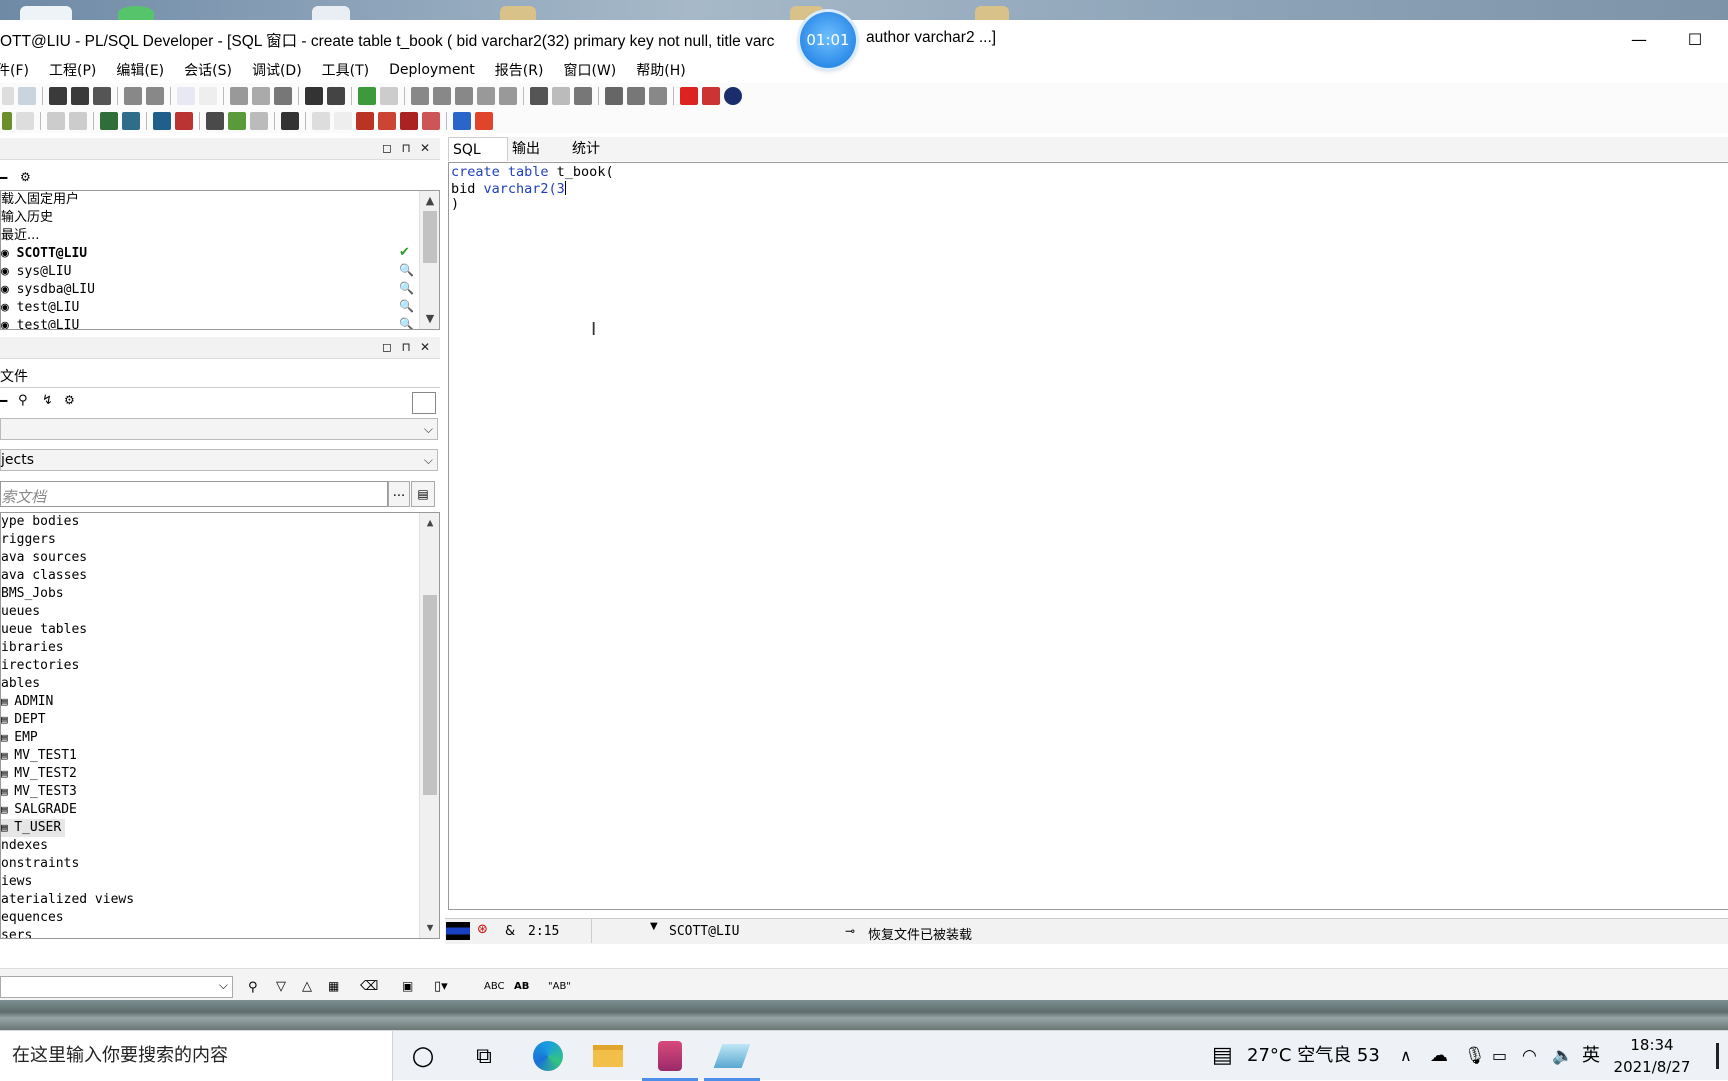 This screenshot has width=1728, height=1081. I want to click on tab-statistics: 统计, so click(598, 149).